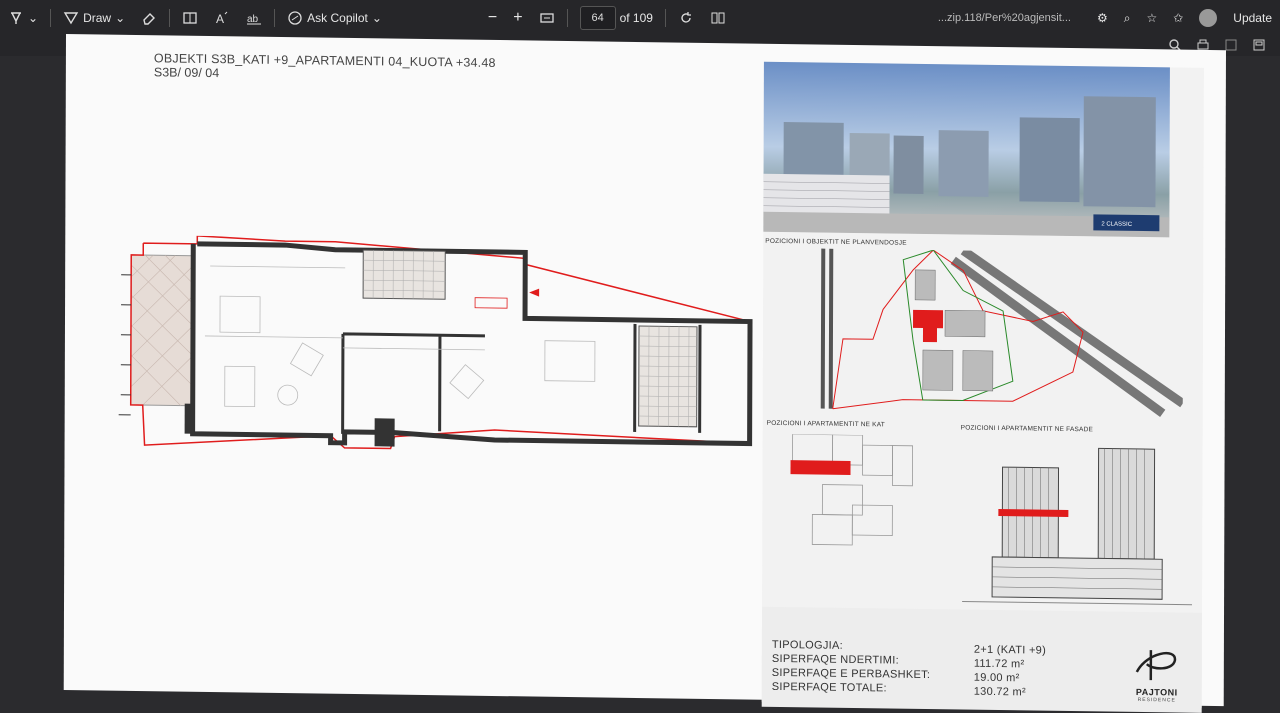  Describe the element at coordinates (1010, 650) in the screenshot. I see `tipologjia-value: 2+1 (KATI +9)` at that location.